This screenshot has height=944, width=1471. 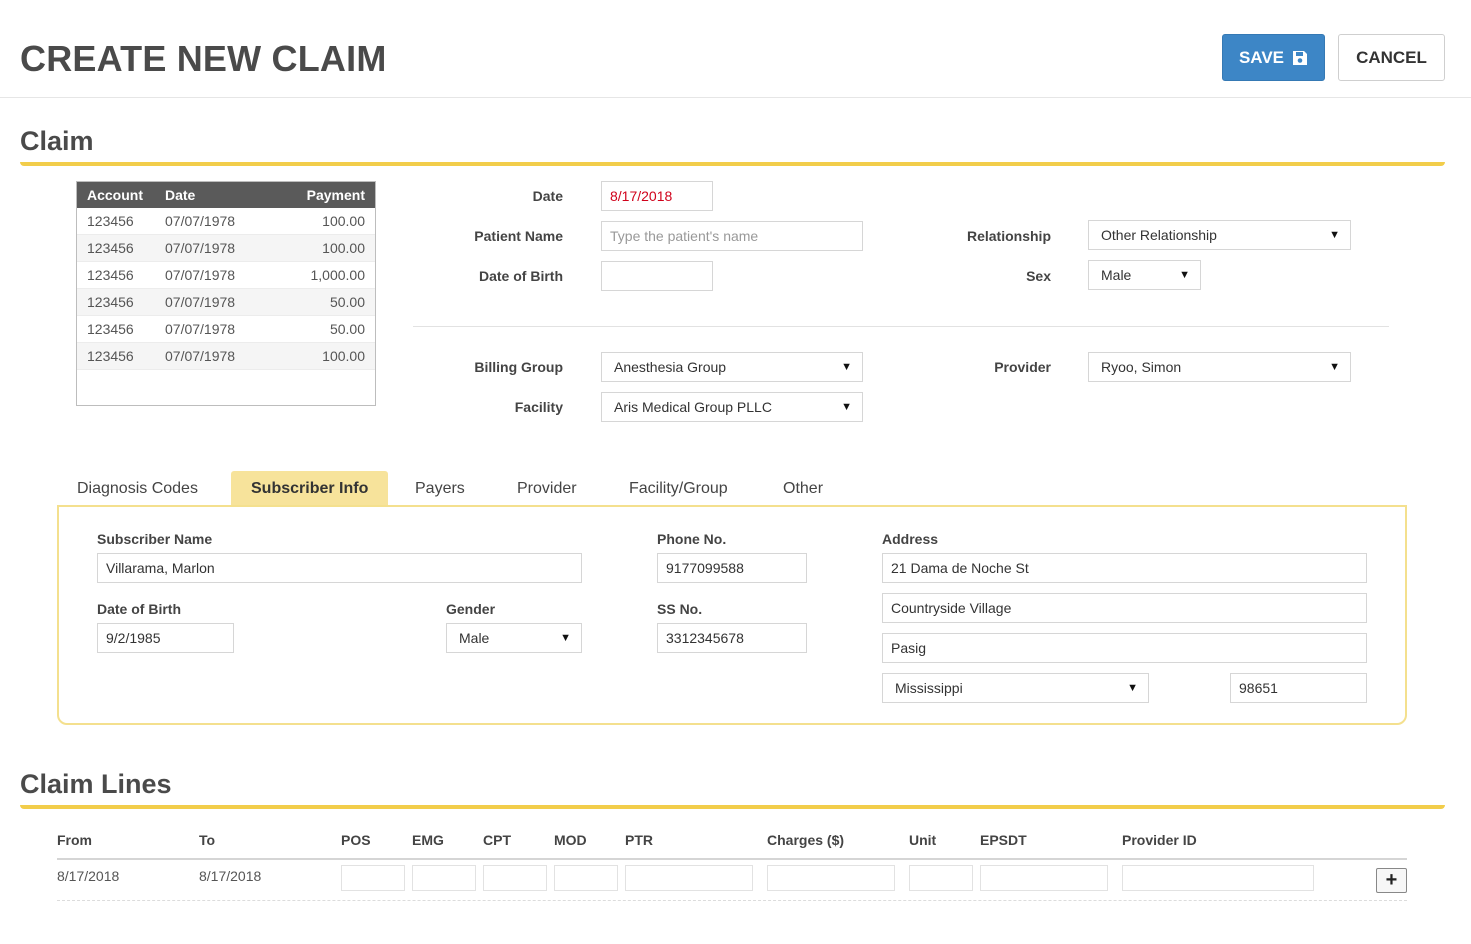 I want to click on tab-provider: Provider, so click(x=547, y=488).